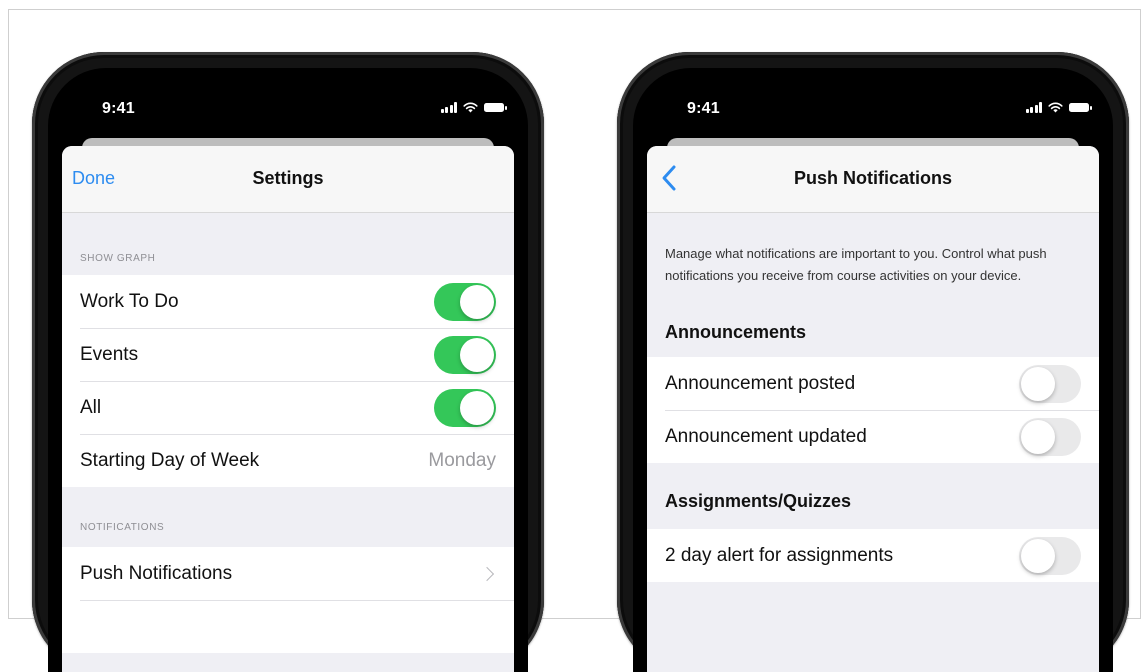 This screenshot has width=1143, height=672. I want to click on row-label: Work To Do, so click(129, 301).